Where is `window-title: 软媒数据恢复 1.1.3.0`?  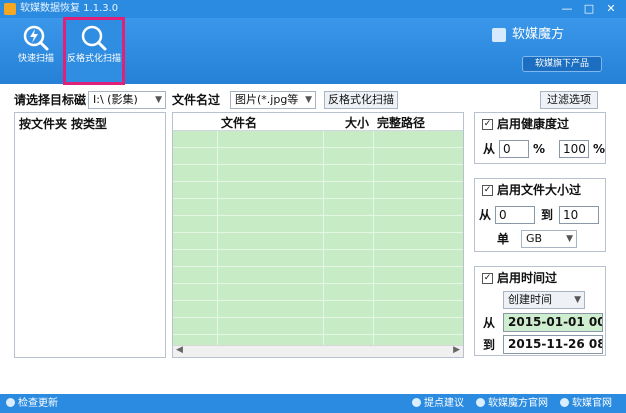
window-title: 软媒数据恢复 1.1.3.0 is located at coordinates (69, 8).